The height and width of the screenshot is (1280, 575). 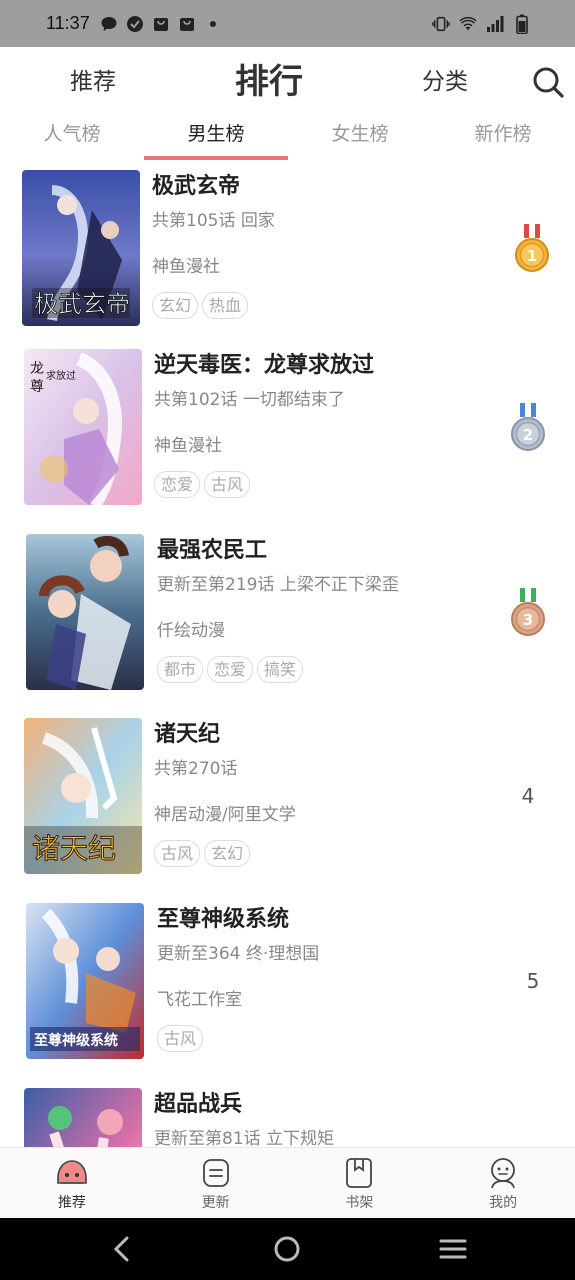 What do you see at coordinates (37, 386) in the screenshot?
I see `svg-text: 尊` at bounding box center [37, 386].